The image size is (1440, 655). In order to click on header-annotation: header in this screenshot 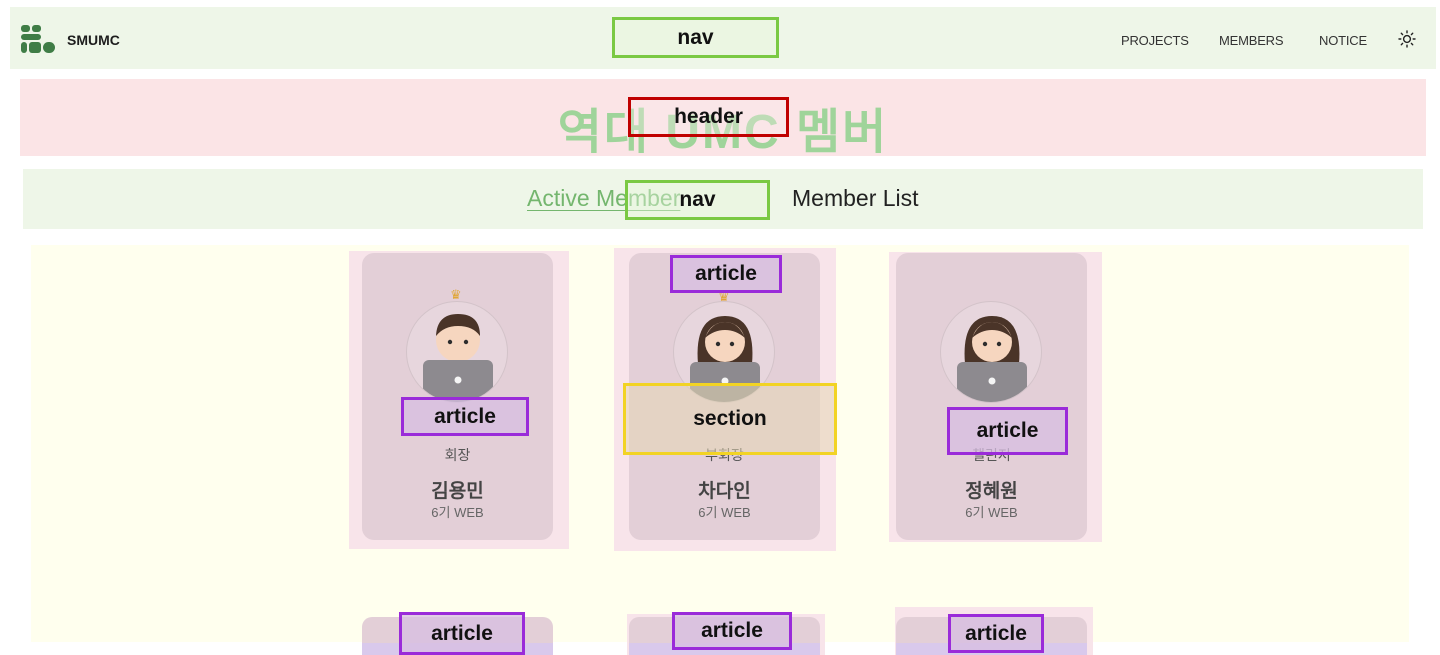, I will do `click(708, 117)`.